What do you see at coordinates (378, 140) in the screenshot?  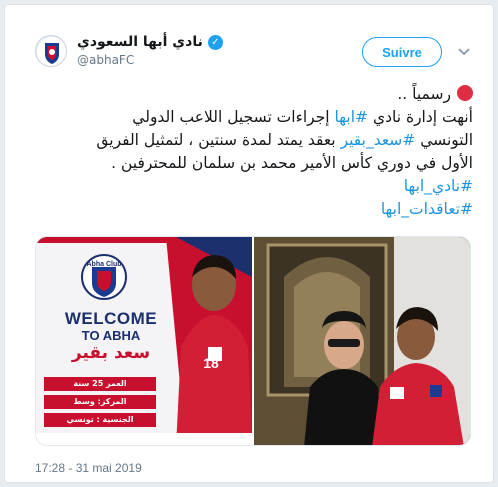 I see `hashtag-player: #سعد_بقير` at bounding box center [378, 140].